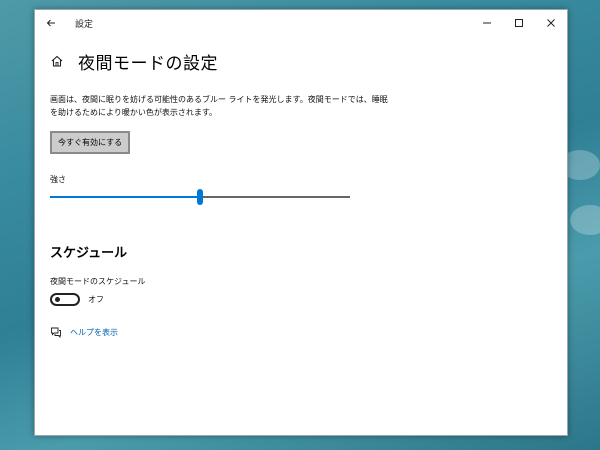 The height and width of the screenshot is (450, 600). I want to click on schedule-section-title: スケジュール, so click(89, 253).